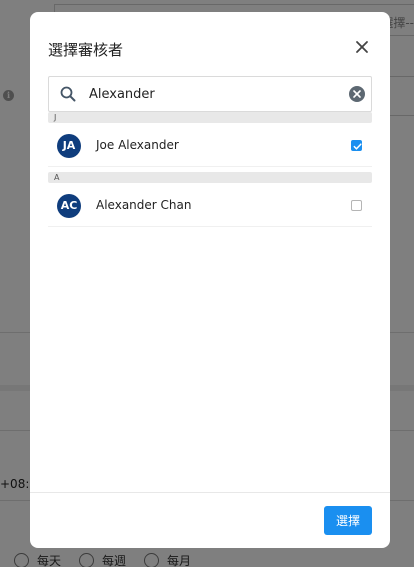 This screenshot has width=414, height=567. I want to click on list-item-joe-alexander: JA Joe Alexander, so click(210, 146).